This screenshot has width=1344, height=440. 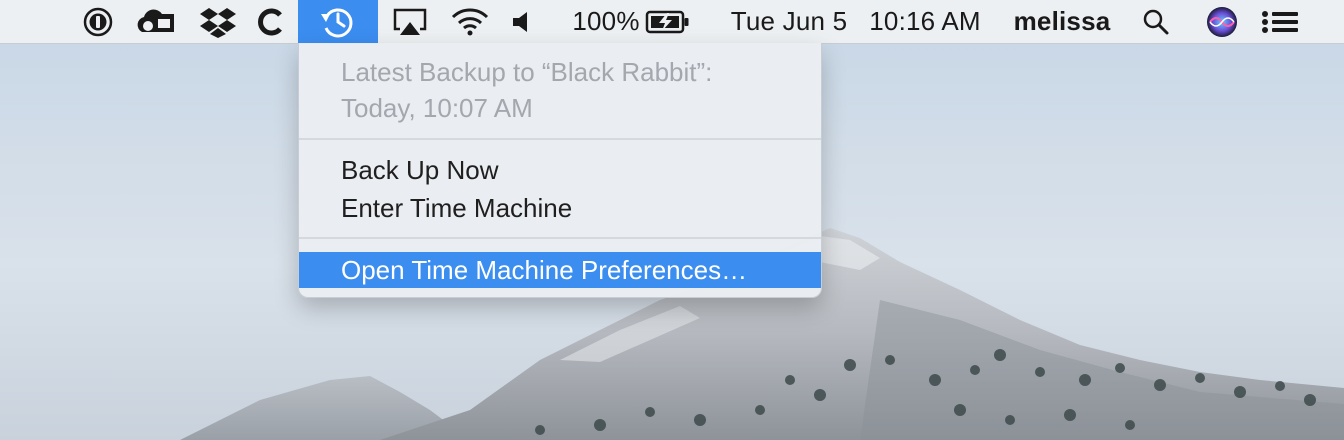 I want to click on menu-bar: 100% Tue Jun 5 10:16 AM melissa, so click(x=672, y=22).